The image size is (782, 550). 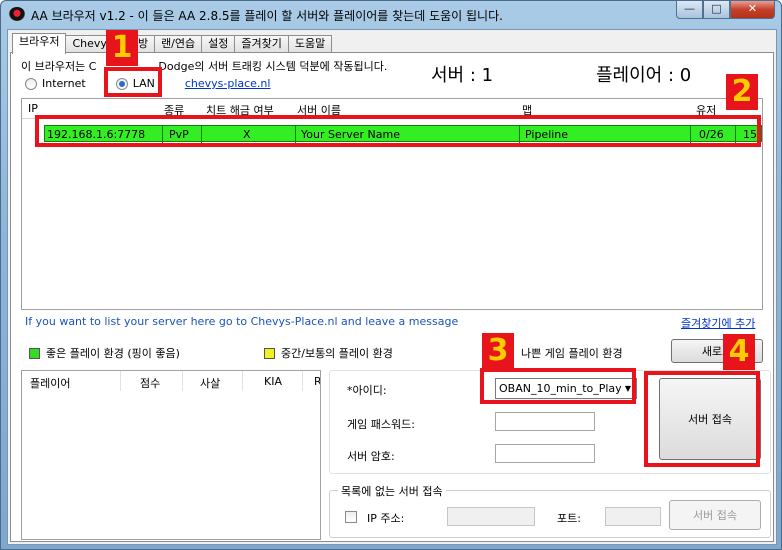 What do you see at coordinates (210, 383) in the screenshot?
I see `col-kills: 사살` at bounding box center [210, 383].